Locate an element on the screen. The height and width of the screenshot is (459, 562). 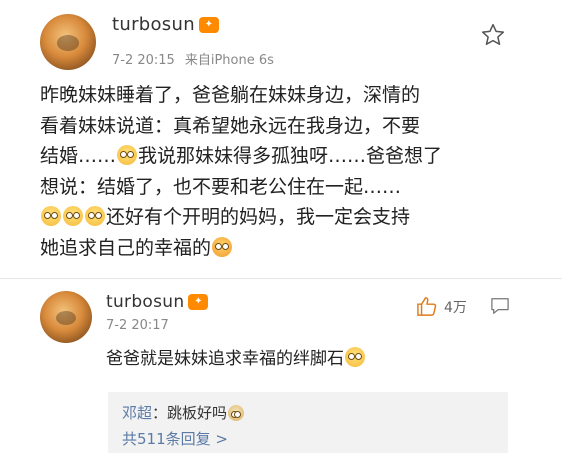
comment-bubble-icon is located at coordinates (500, 306).